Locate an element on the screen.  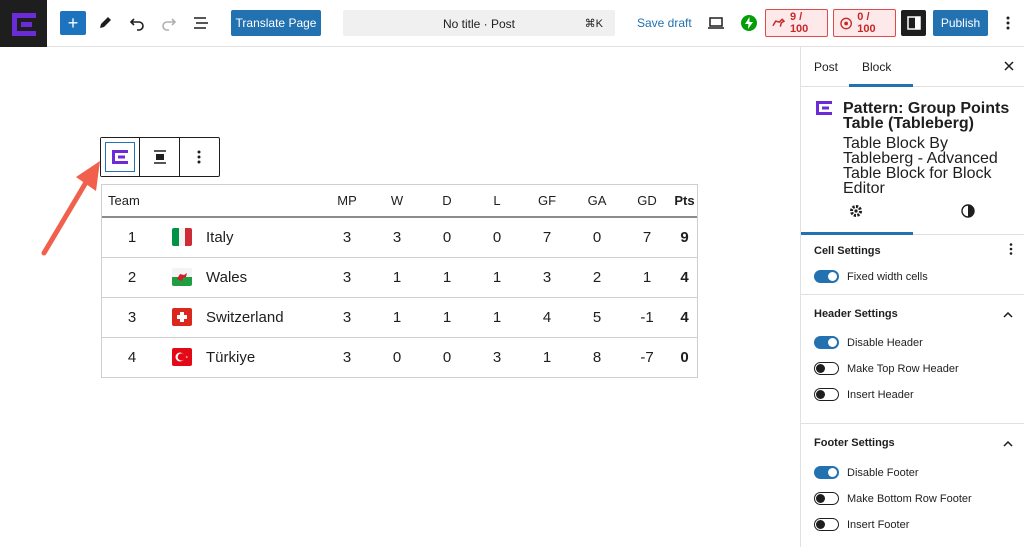
header-cell: D is located at coordinates (447, 201).